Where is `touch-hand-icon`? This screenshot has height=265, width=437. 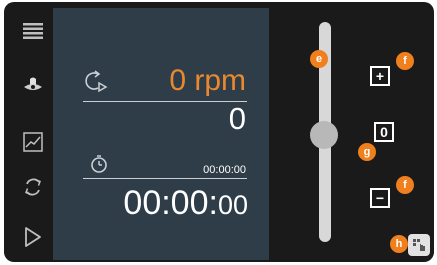
touch-hand-icon is located at coordinates (419, 245).